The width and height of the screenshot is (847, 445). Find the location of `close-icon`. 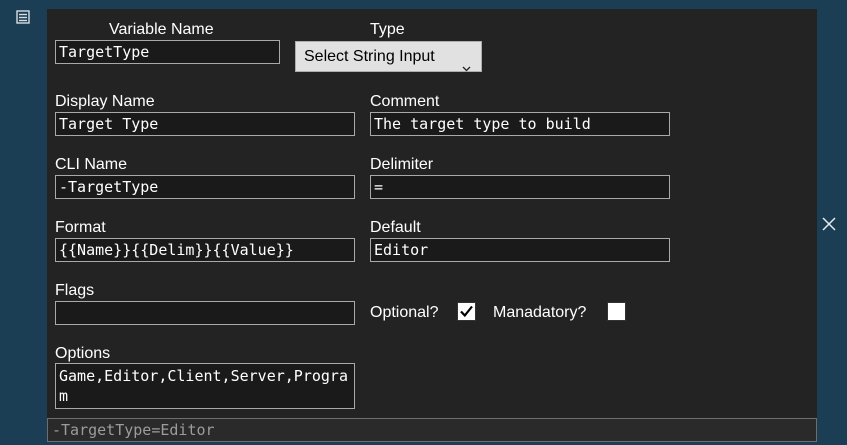

close-icon is located at coordinates (830, 225).